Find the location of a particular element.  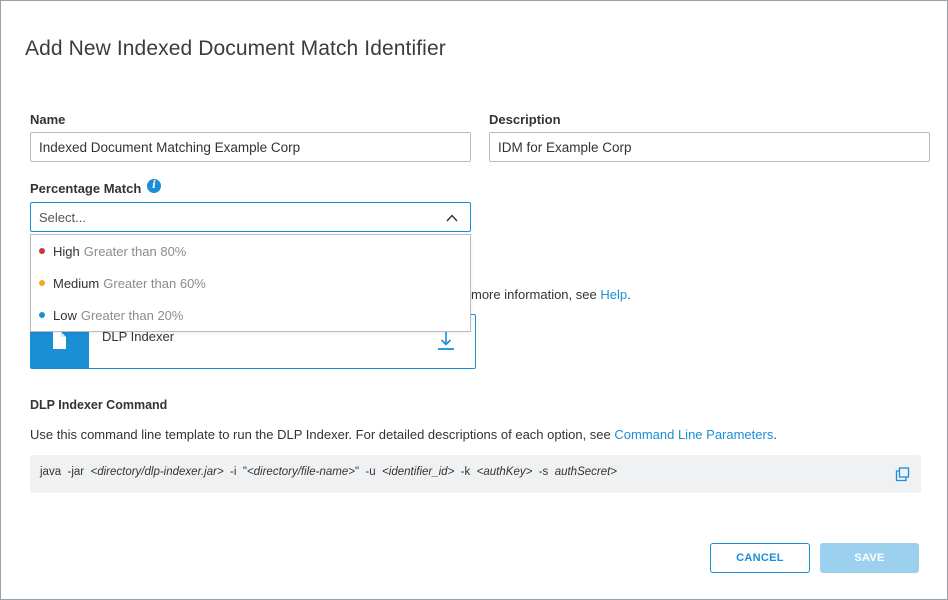

option-level: High is located at coordinates (66, 251).